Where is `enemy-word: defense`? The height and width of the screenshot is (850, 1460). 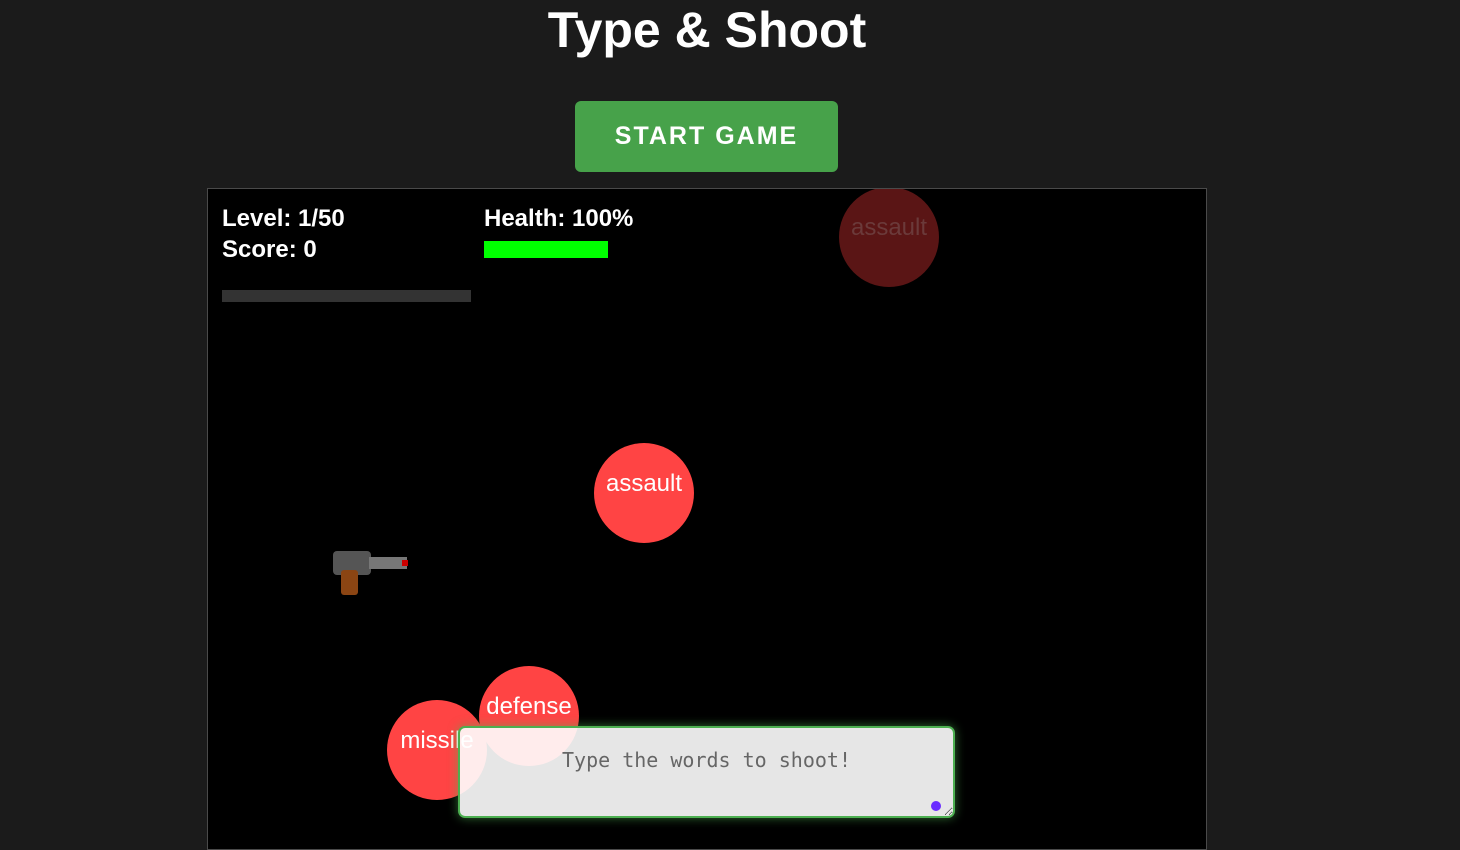 enemy-word: defense is located at coordinates (529, 706).